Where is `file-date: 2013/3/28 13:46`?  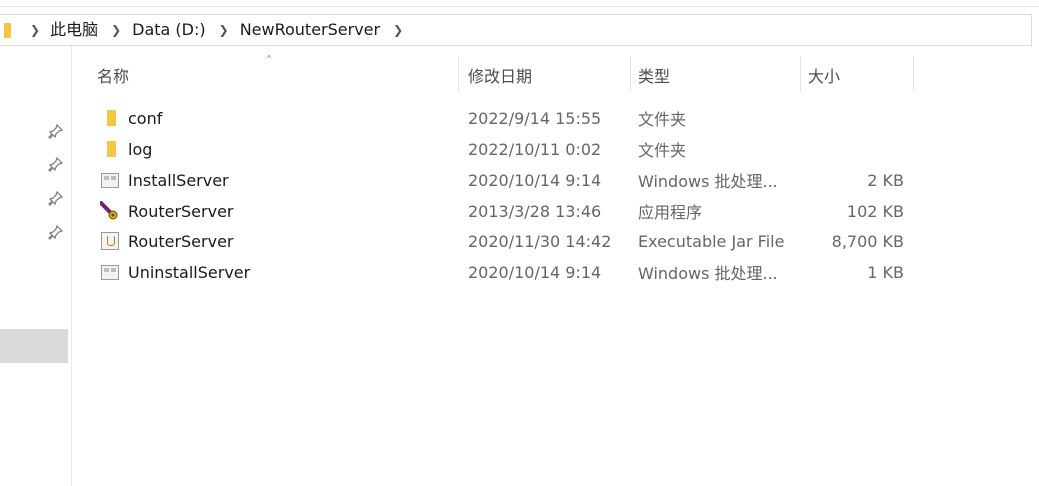
file-date: 2013/3/28 13:46 is located at coordinates (535, 211).